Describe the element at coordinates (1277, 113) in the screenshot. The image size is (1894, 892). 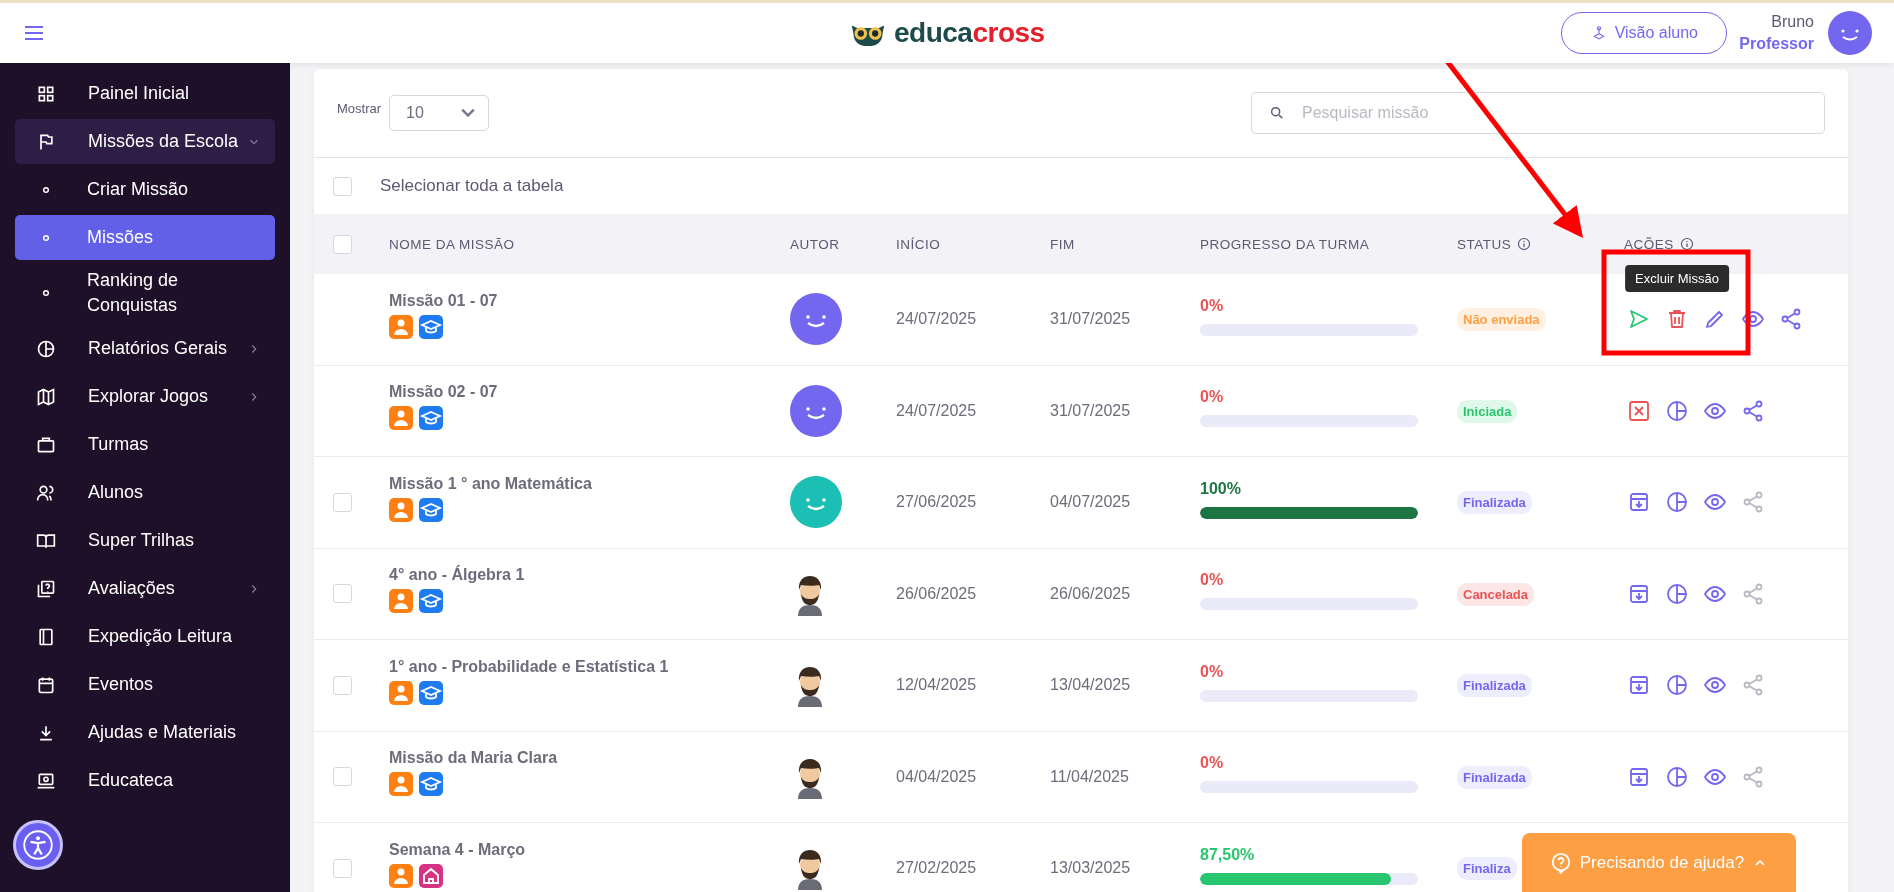
I see `search-icon` at that location.